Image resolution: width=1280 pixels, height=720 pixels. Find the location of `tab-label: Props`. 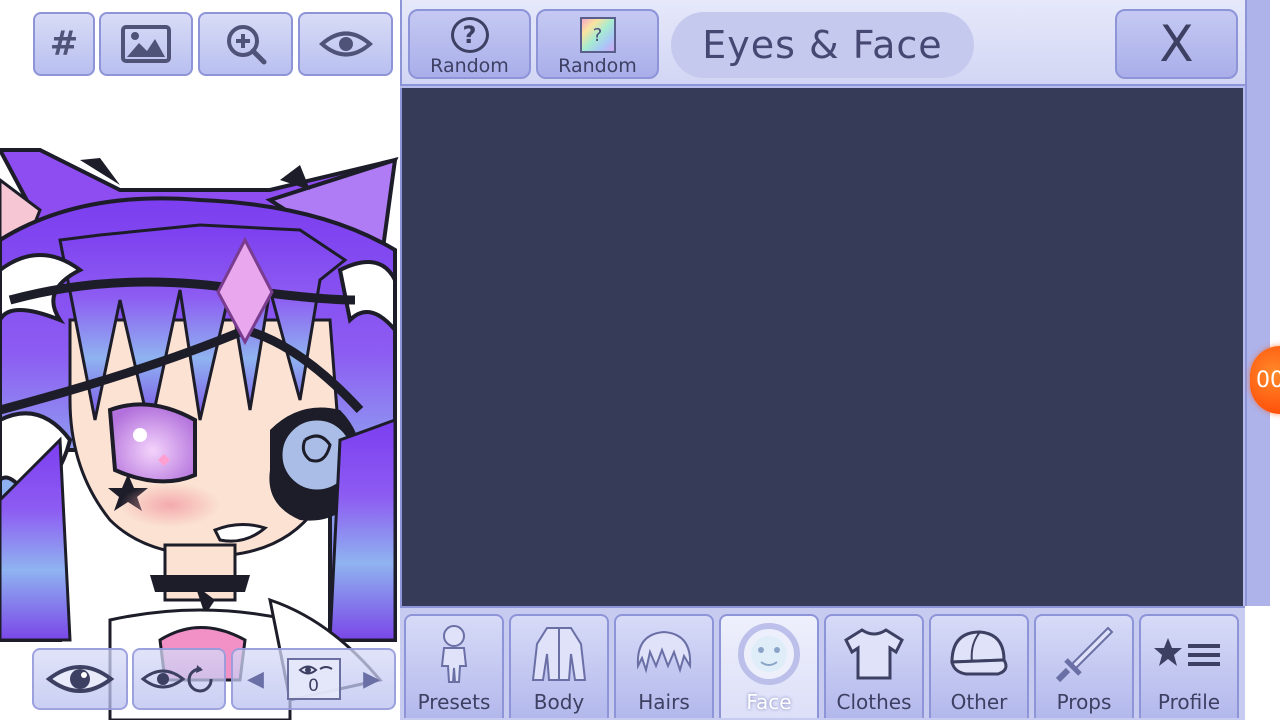

tab-label: Props is located at coordinates (1084, 702).